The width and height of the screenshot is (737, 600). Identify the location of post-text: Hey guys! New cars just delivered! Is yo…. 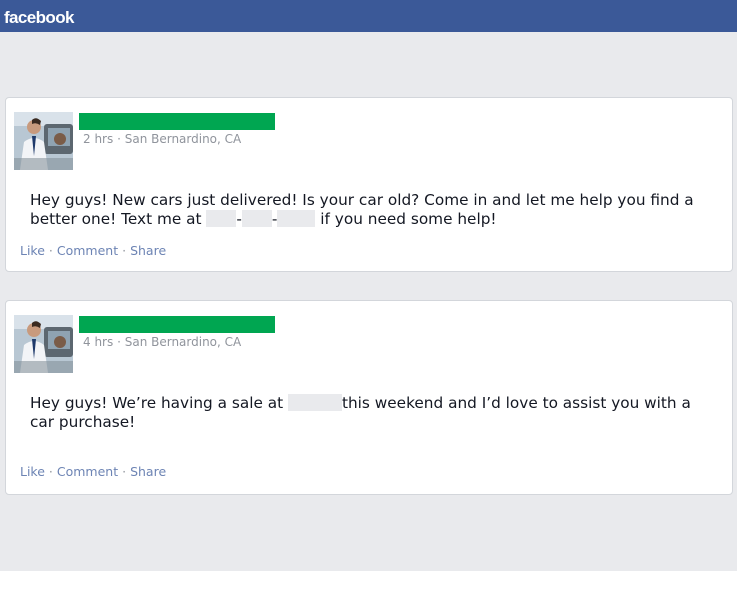
(362, 209).